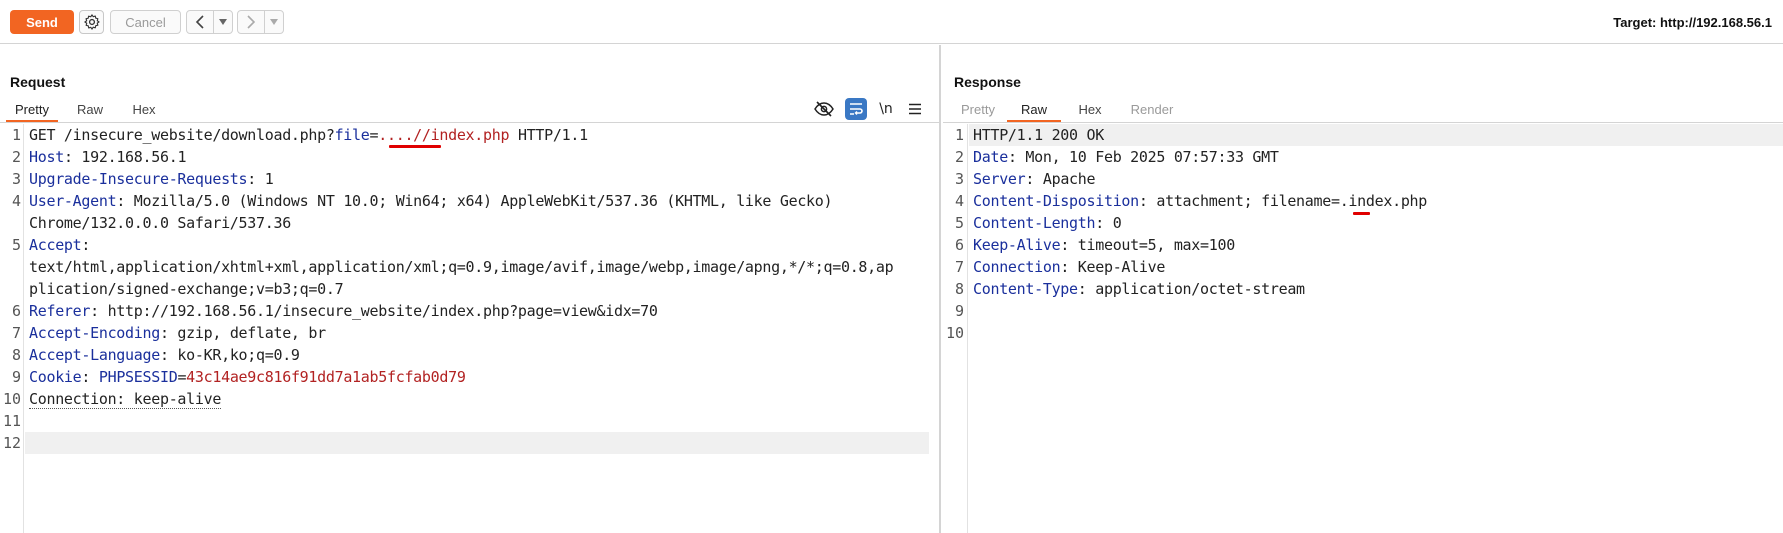 The image size is (1783, 533). I want to click on header-line: Date: Mon, 10 Feb 2025 07:57:33 GMT, so click(1126, 157).